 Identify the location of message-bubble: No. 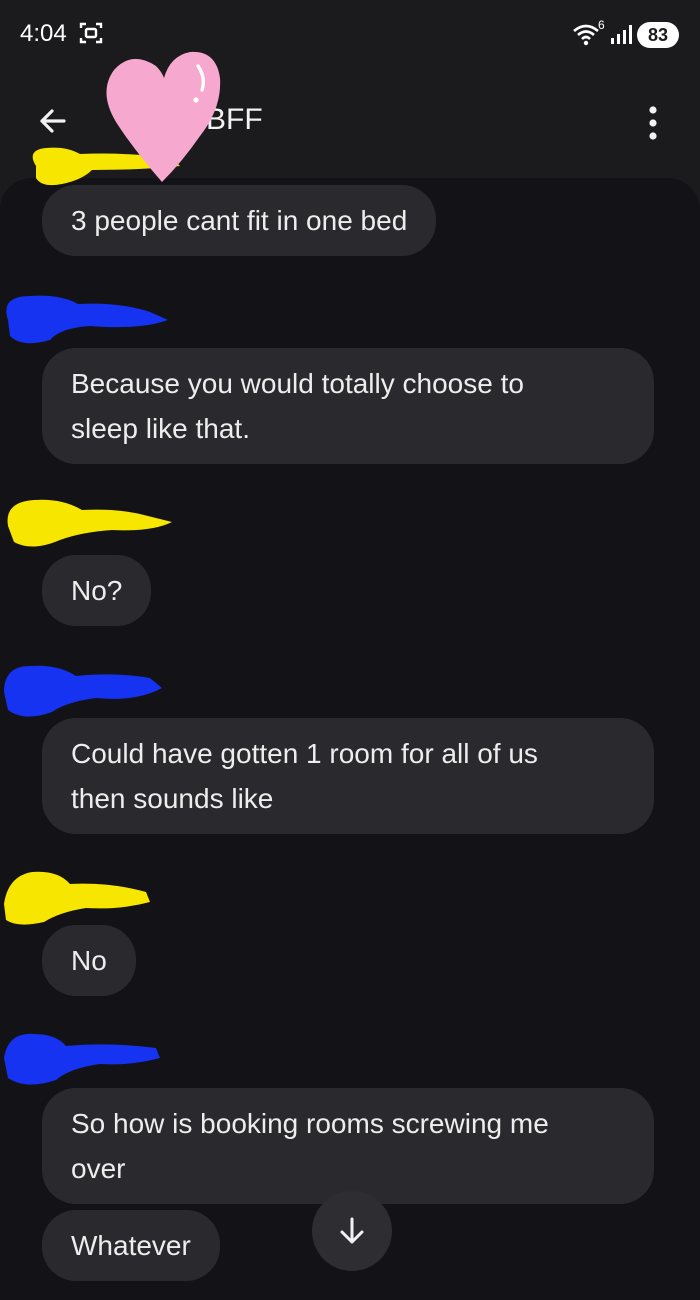
(89, 960).